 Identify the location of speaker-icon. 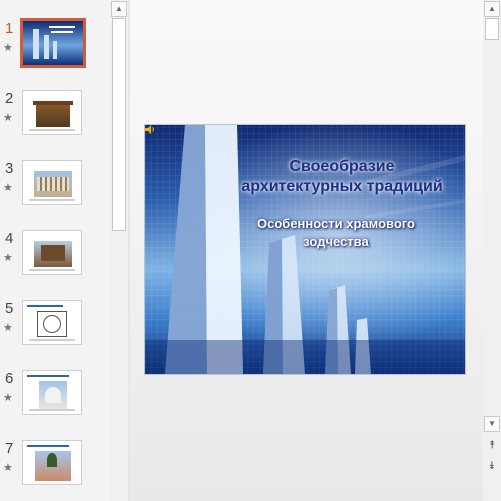
(150, 129).